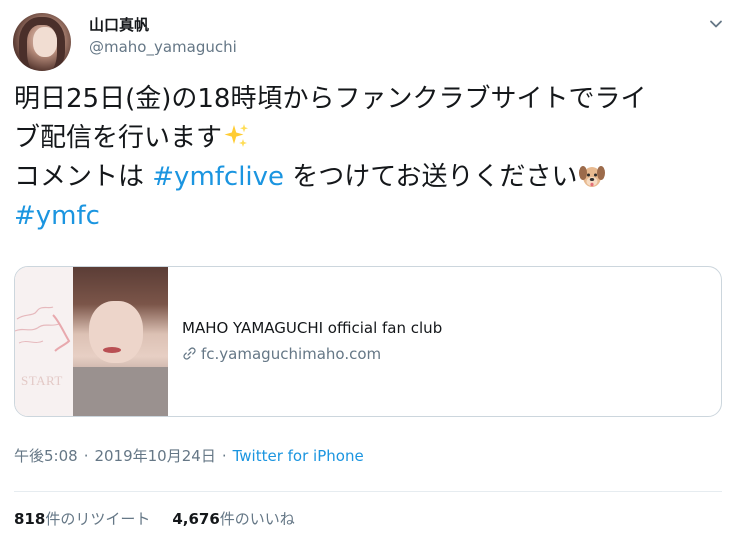  What do you see at coordinates (236, 135) in the screenshot?
I see `sparkles-icon` at bounding box center [236, 135].